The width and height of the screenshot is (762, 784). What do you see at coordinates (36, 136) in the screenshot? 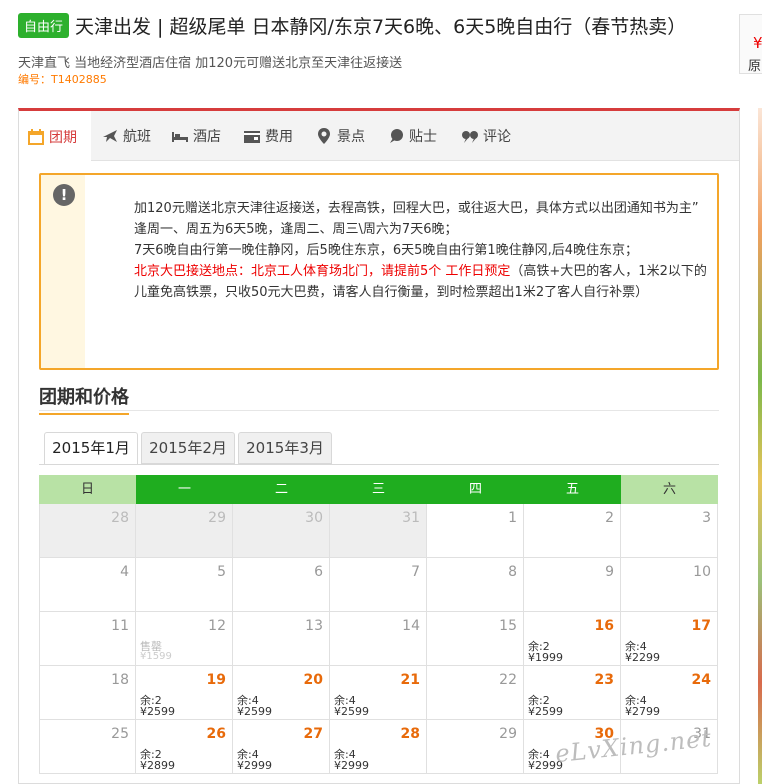
I see `calendar-icon` at bounding box center [36, 136].